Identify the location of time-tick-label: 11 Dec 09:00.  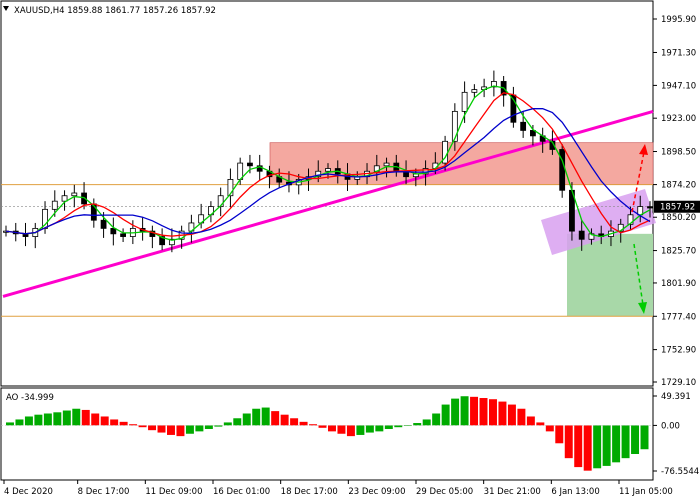
(173, 492).